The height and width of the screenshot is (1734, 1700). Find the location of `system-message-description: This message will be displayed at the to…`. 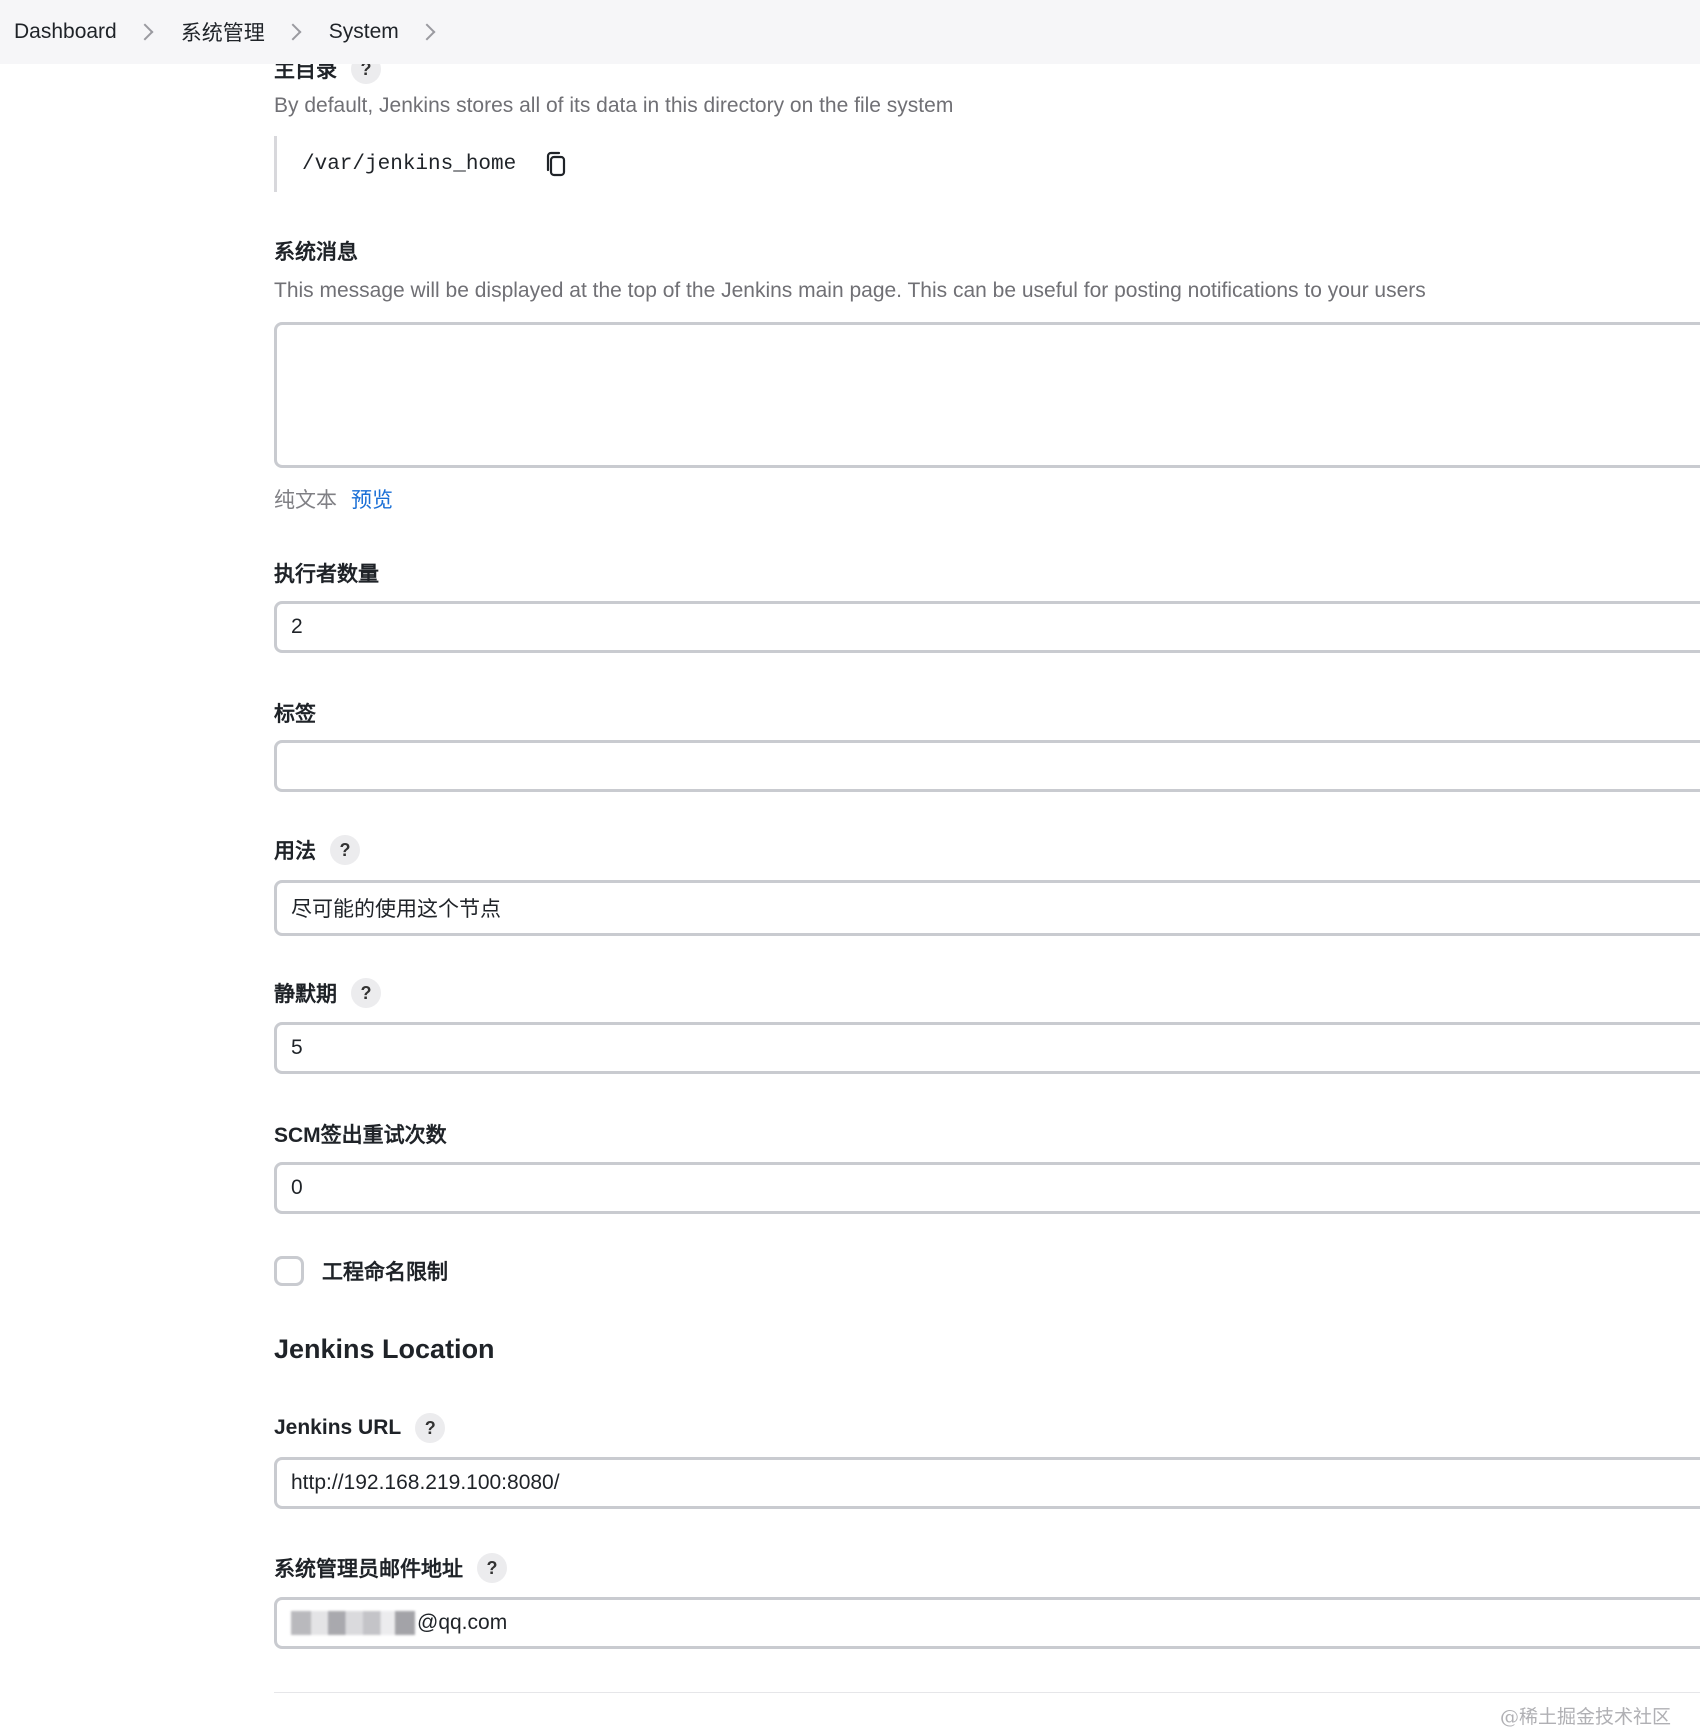

system-message-description: This message will be displayed at the to… is located at coordinates (850, 290).